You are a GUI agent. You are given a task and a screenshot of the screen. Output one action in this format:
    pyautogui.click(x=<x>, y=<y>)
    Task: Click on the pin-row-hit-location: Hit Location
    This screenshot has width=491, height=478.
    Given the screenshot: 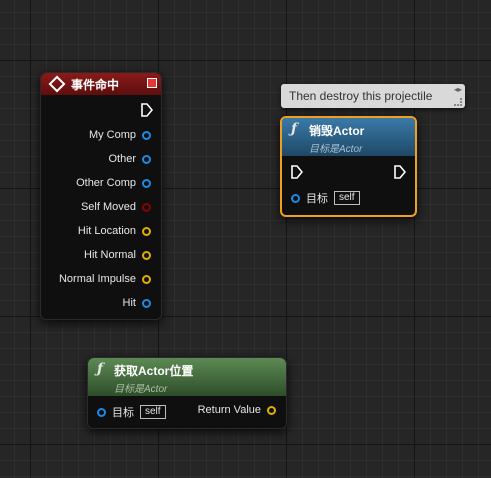 What is the action you would take?
    pyautogui.click(x=114, y=231)
    